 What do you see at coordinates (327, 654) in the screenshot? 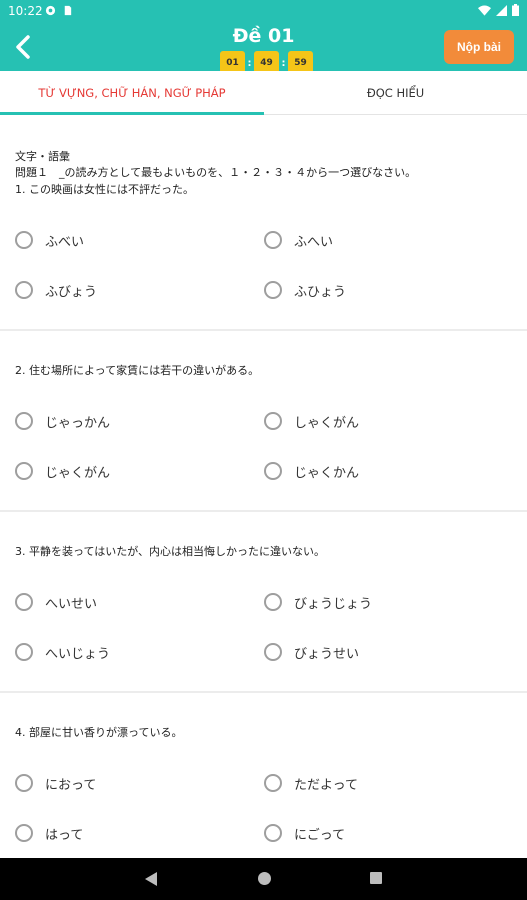
I see `option-label: びょうせい` at bounding box center [327, 654].